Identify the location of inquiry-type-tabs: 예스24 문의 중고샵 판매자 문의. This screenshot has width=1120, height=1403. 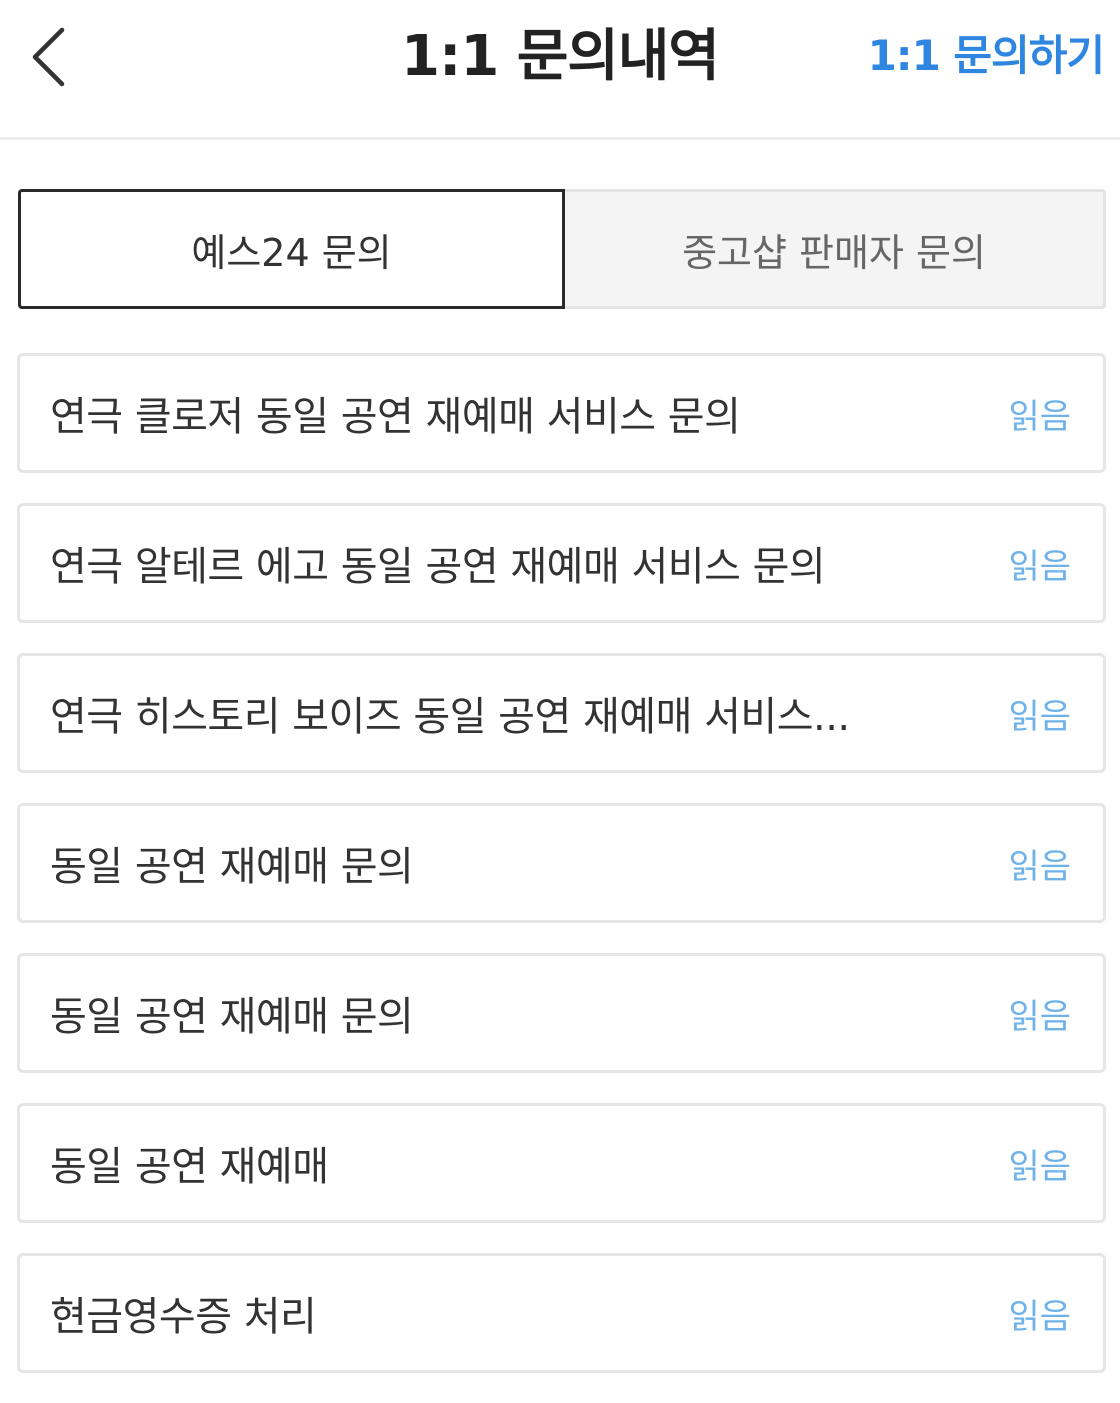
(562, 249).